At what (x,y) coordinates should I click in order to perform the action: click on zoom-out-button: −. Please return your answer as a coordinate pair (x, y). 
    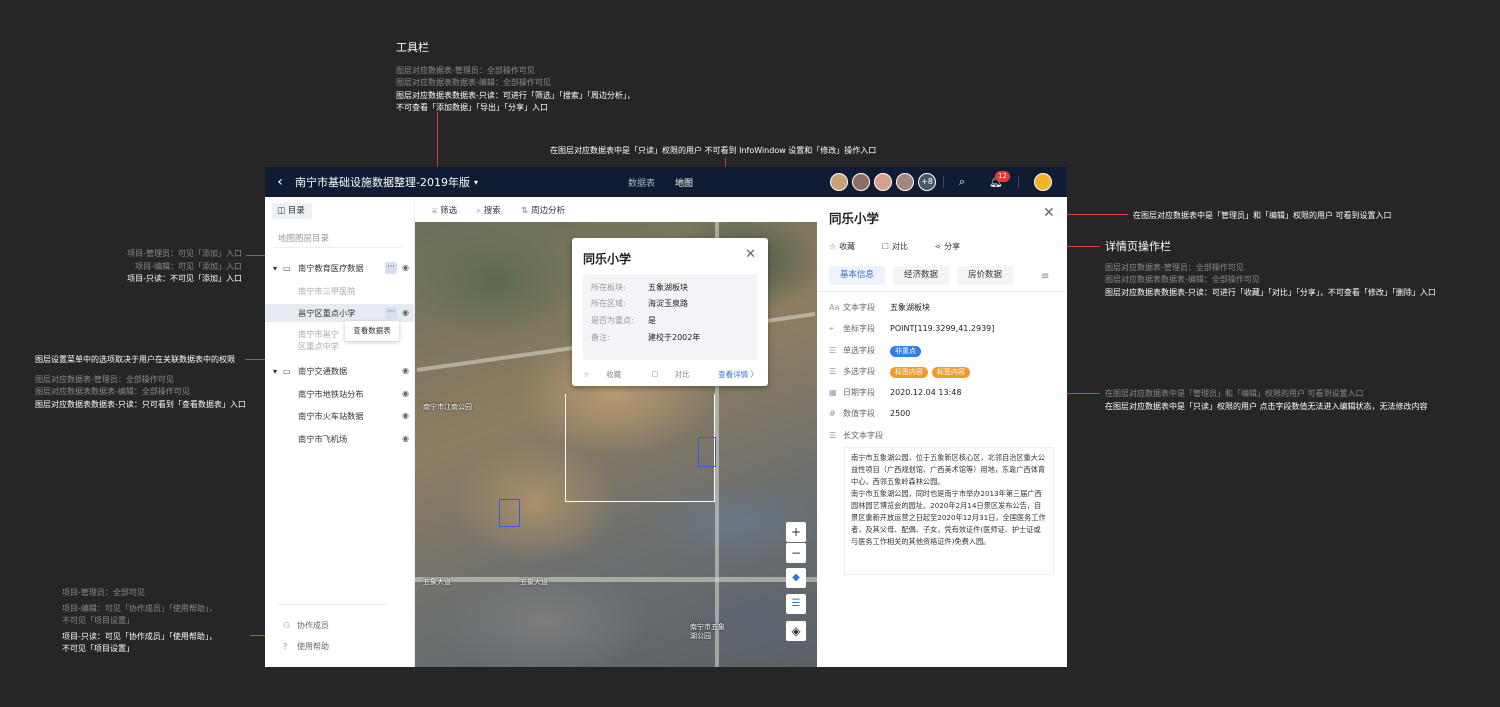
    Looking at the image, I should click on (796, 553).